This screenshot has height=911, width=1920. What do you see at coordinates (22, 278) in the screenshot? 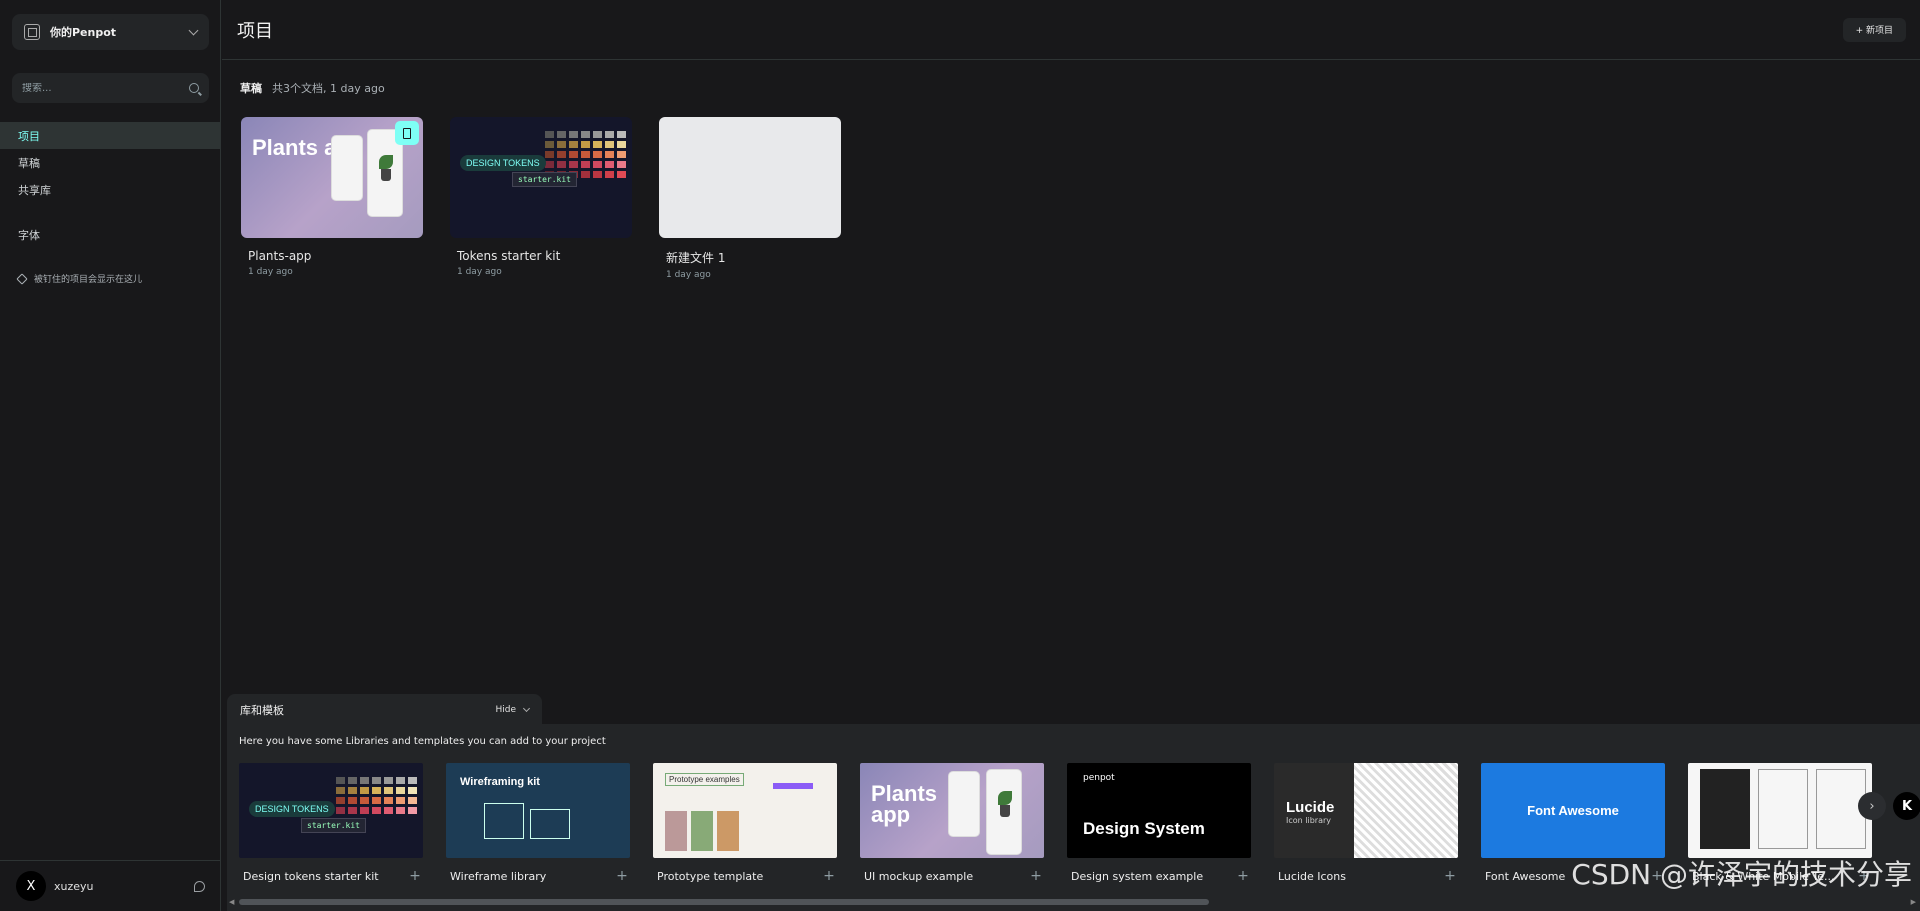
I see `pin-icon` at bounding box center [22, 278].